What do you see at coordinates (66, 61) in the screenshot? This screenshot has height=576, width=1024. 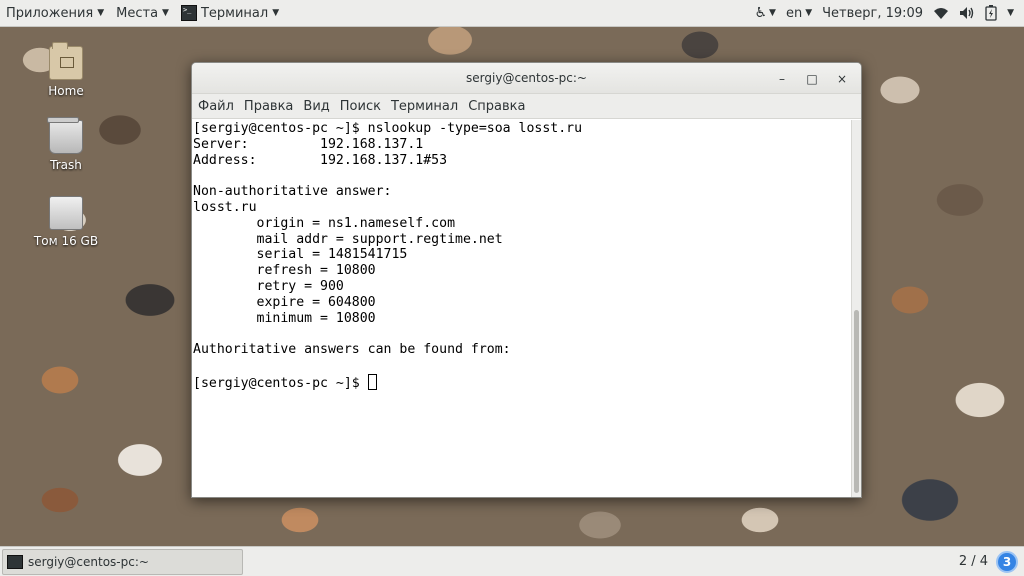 I see `home-folder-icon` at bounding box center [66, 61].